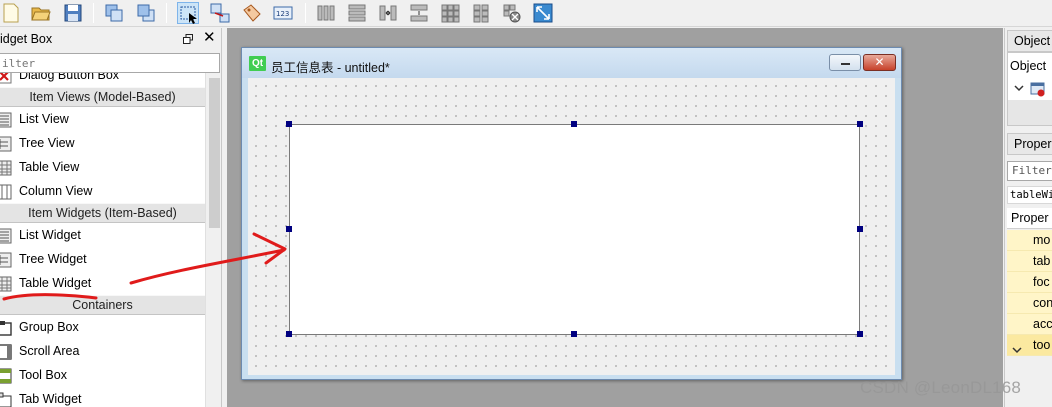 This screenshot has height=407, width=1052. What do you see at coordinates (6, 144) in the screenshot?
I see `tree-view-icon` at bounding box center [6, 144].